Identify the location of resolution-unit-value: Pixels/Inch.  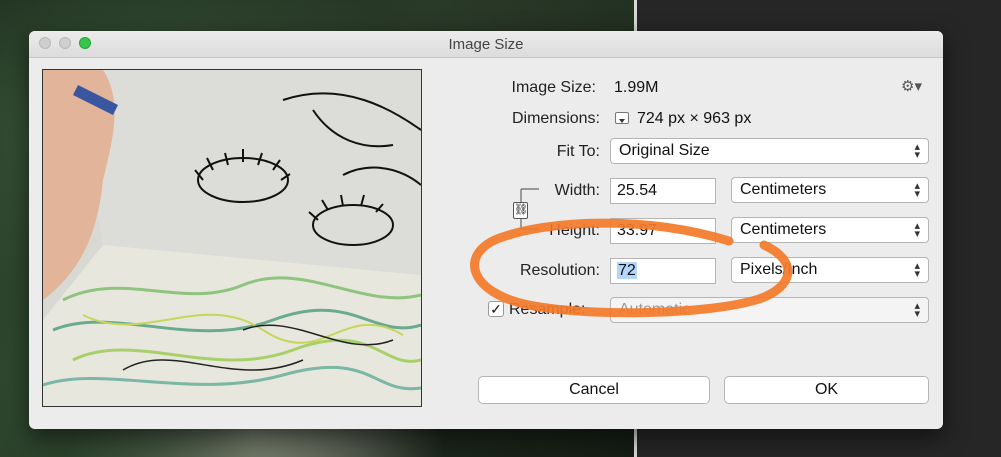
(779, 269).